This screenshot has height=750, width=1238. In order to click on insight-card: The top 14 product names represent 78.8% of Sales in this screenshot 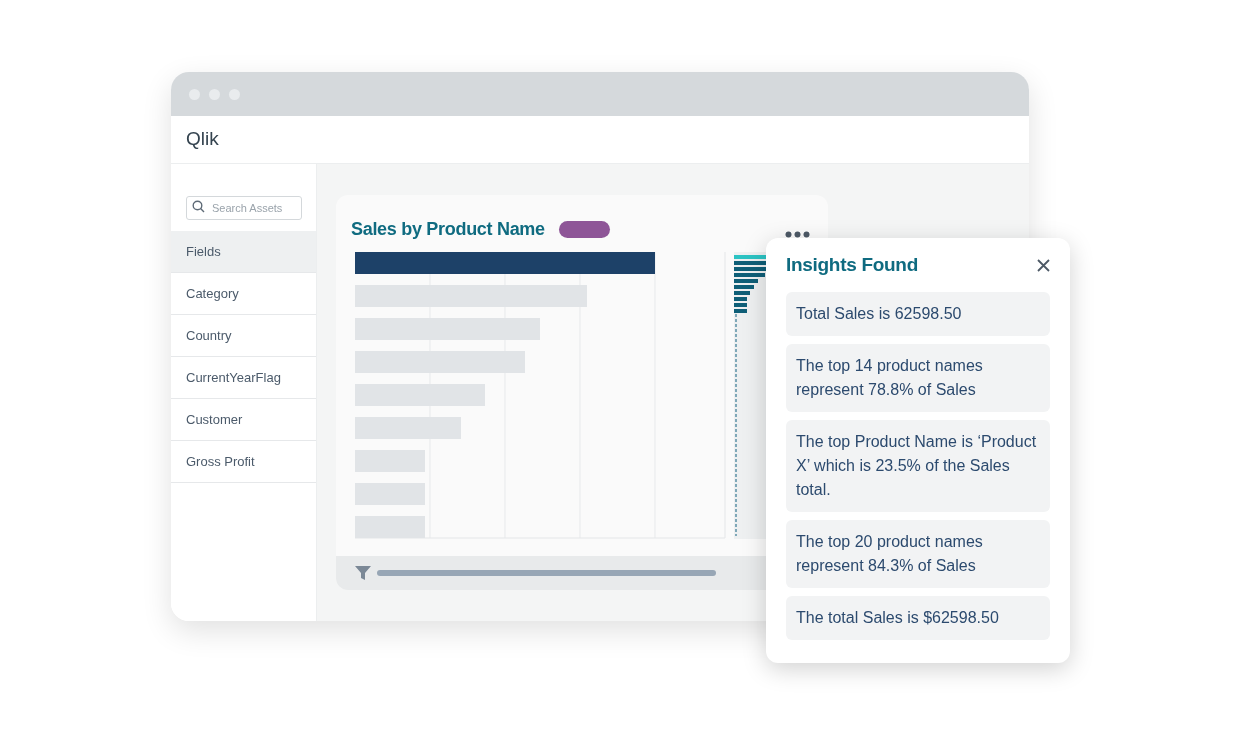, I will do `click(918, 378)`.